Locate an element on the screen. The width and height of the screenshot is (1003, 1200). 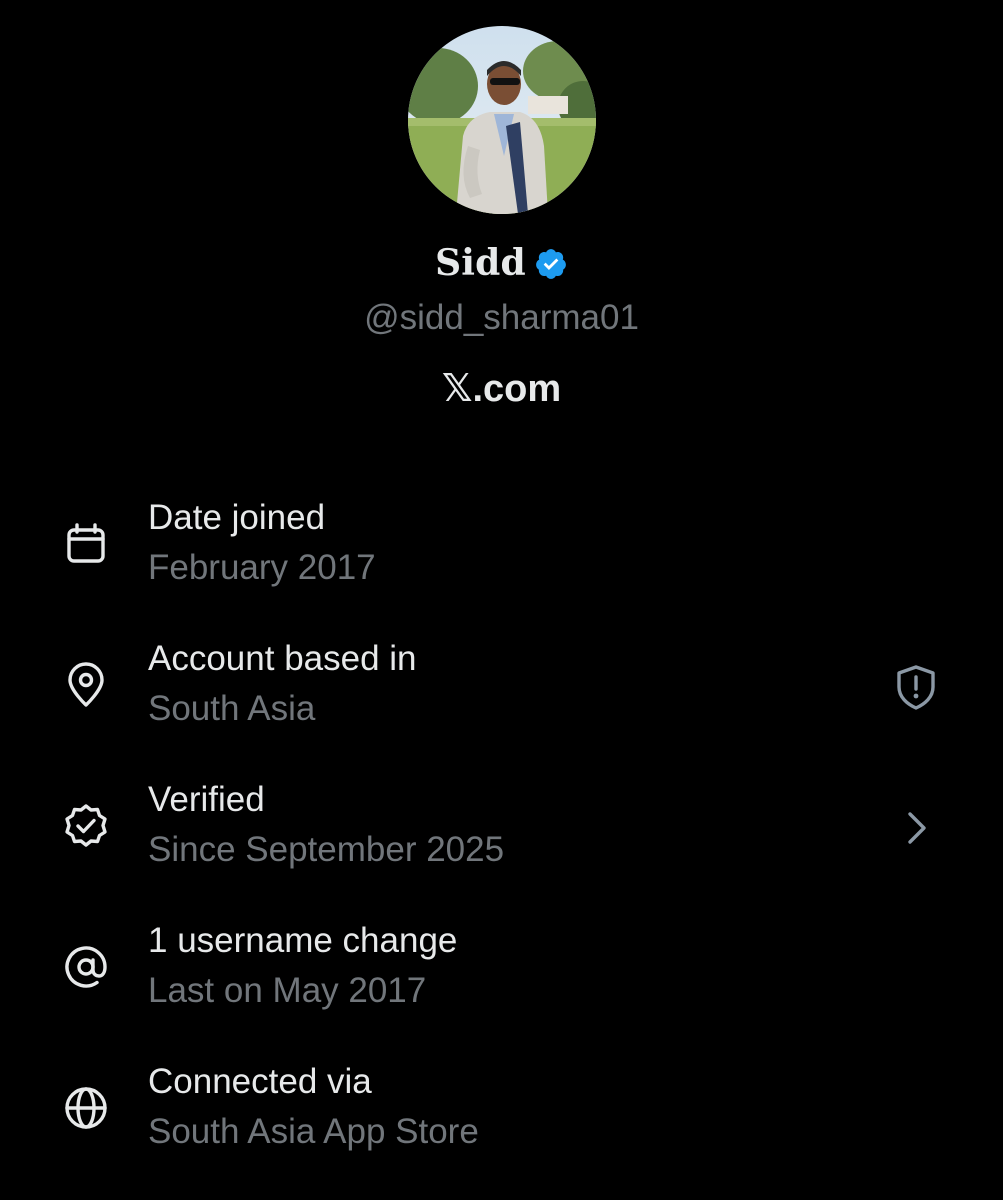
row-title: Date joined is located at coordinates (237, 517).